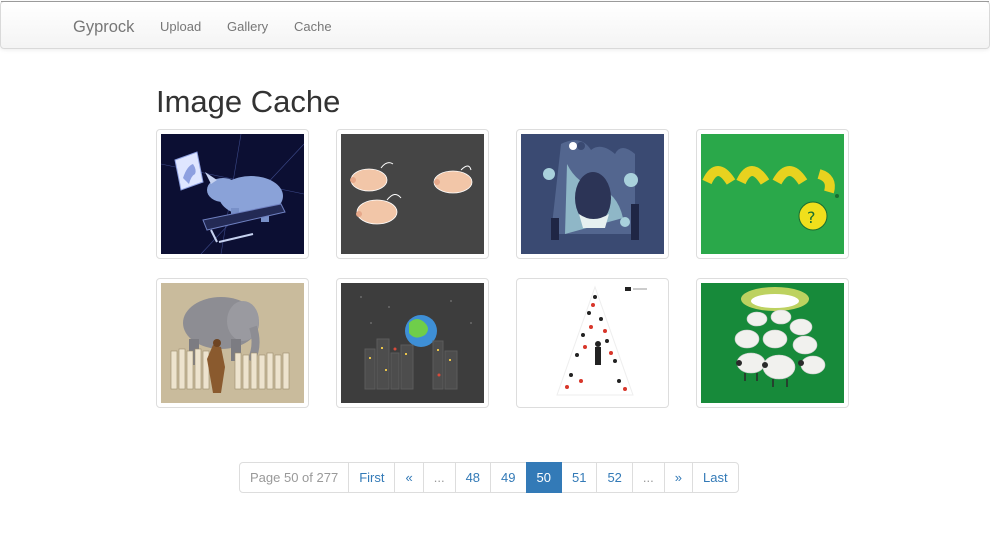 The height and width of the screenshot is (551, 990). I want to click on page-title: Image Cache, so click(248, 101).